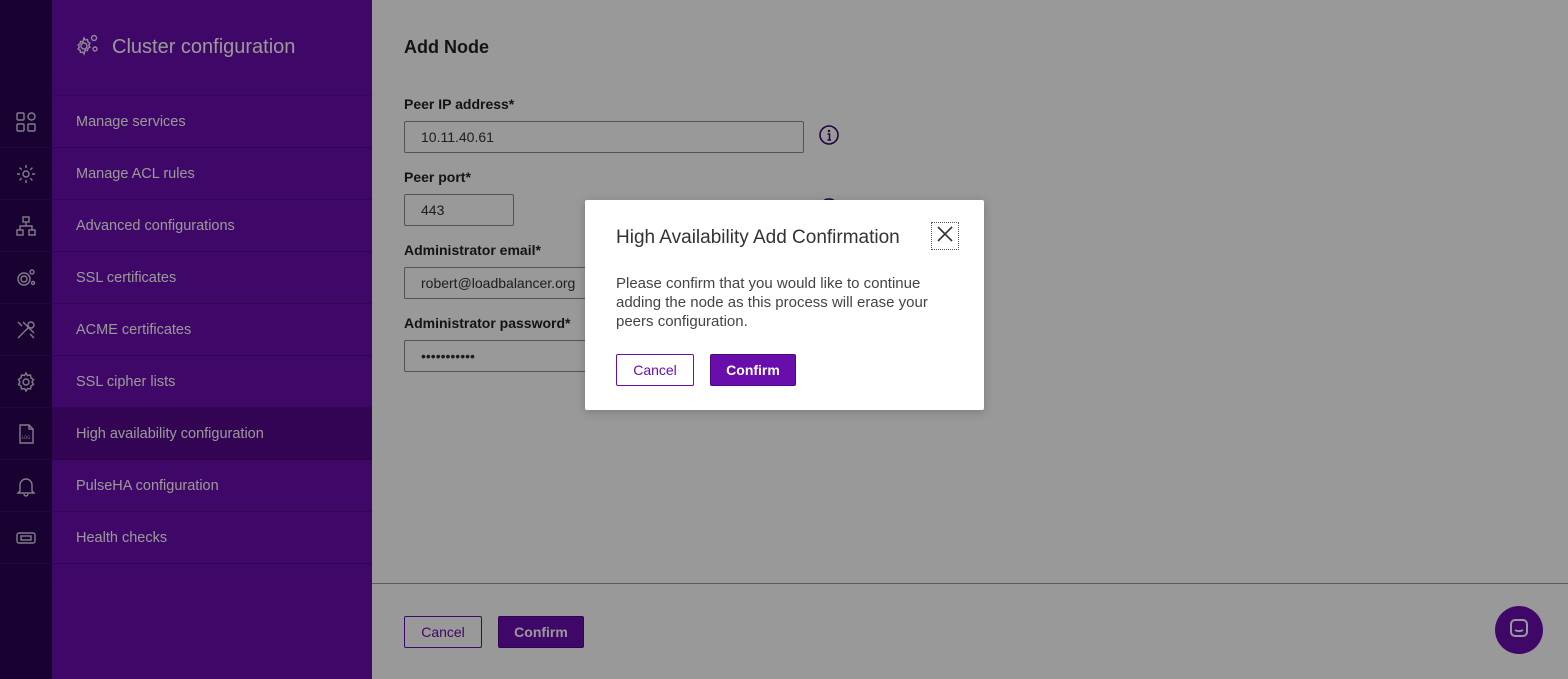  Describe the element at coordinates (655, 370) in the screenshot. I see `dialog-cancel-button: Cancel` at that location.